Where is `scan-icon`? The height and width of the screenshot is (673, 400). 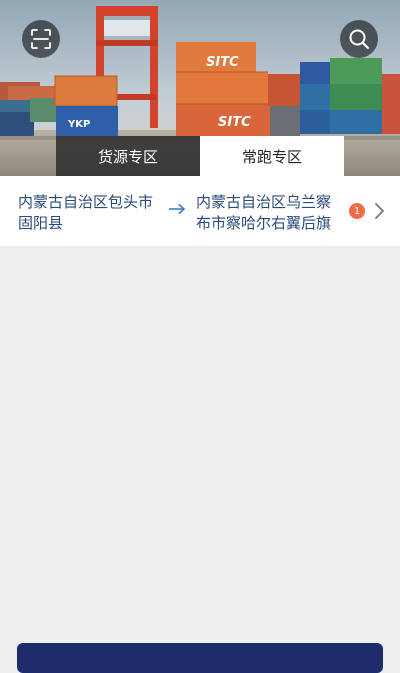
scan-icon is located at coordinates (41, 39).